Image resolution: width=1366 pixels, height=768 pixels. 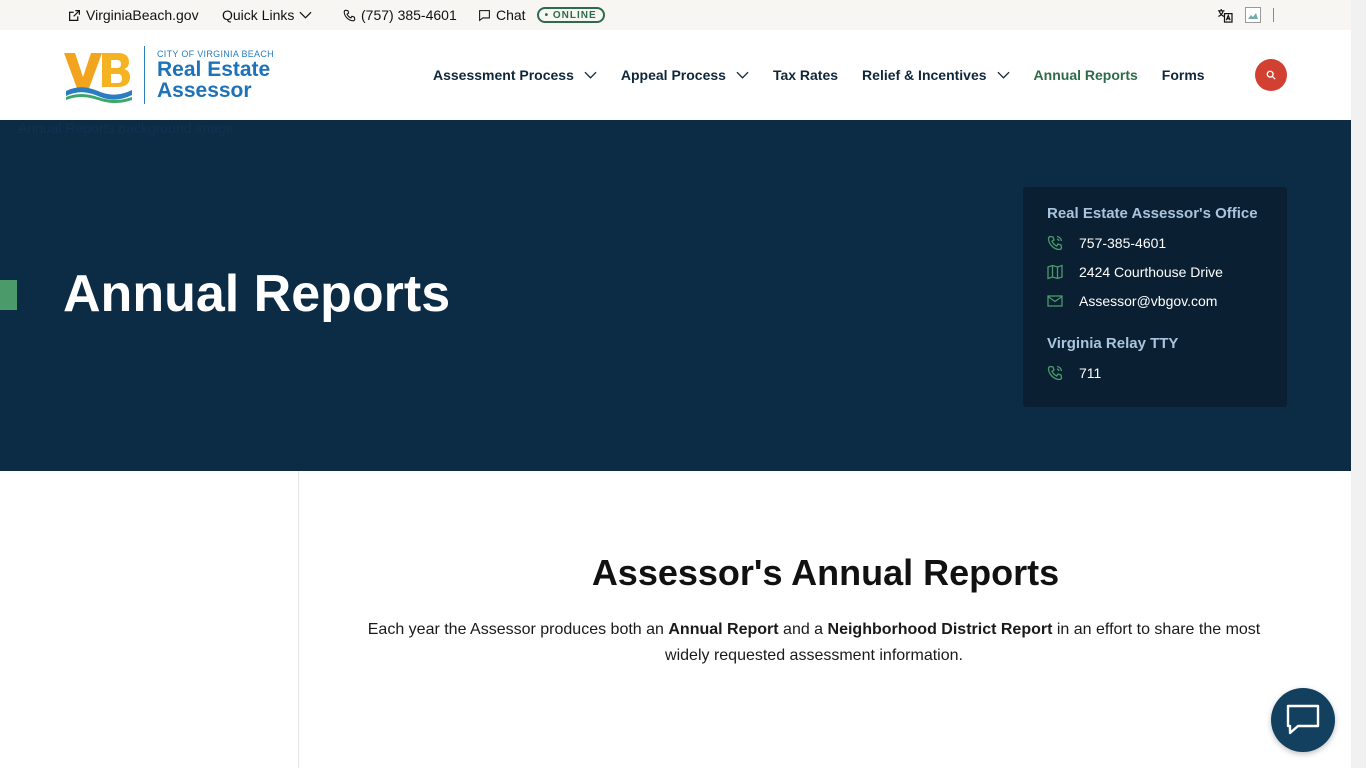 What do you see at coordinates (204, 90) in the screenshot?
I see `logo-line-2: Assessor` at bounding box center [204, 90].